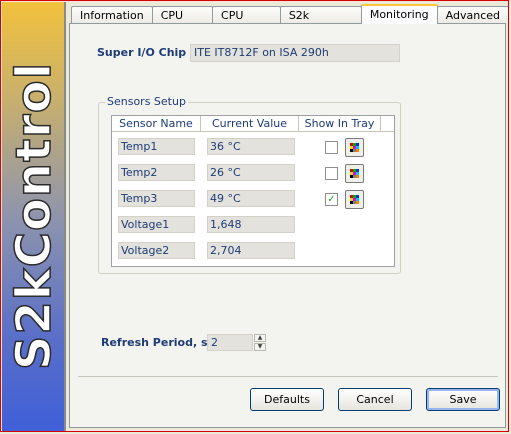  Describe the element at coordinates (251, 250) in the screenshot. I see `sensor-value-voltage2: 2,704` at that location.